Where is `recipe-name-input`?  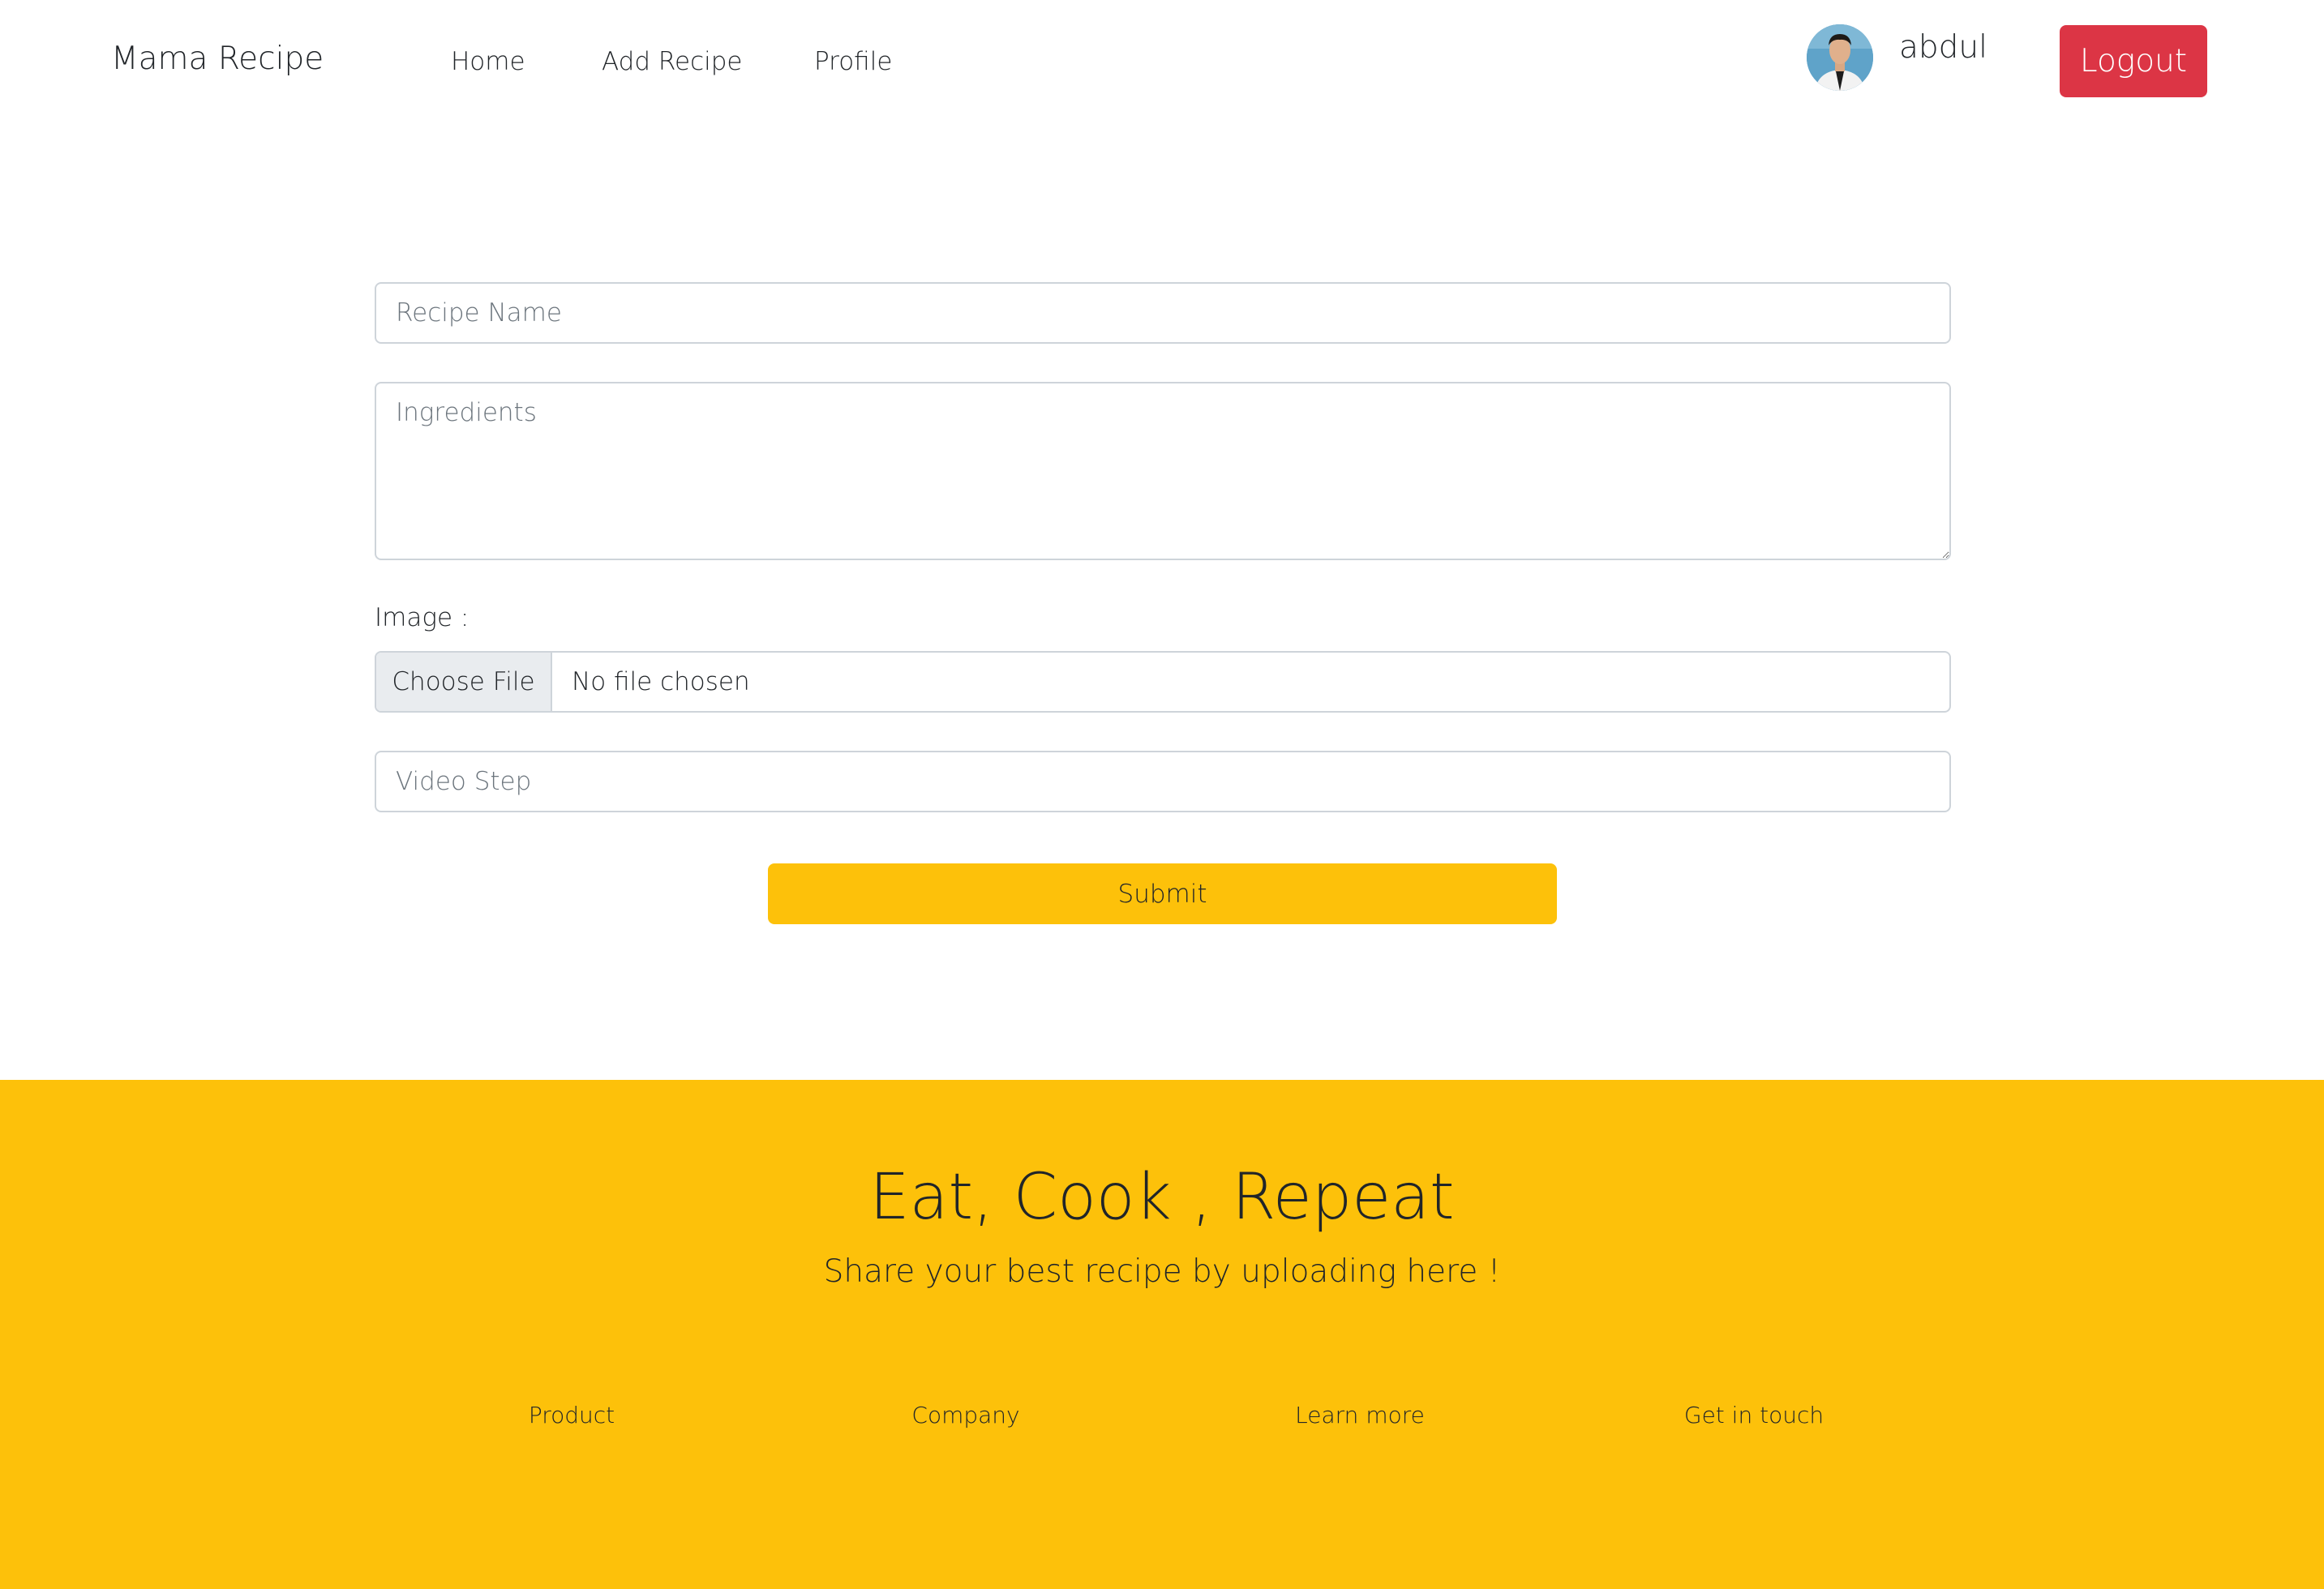 recipe-name-input is located at coordinates (1163, 313).